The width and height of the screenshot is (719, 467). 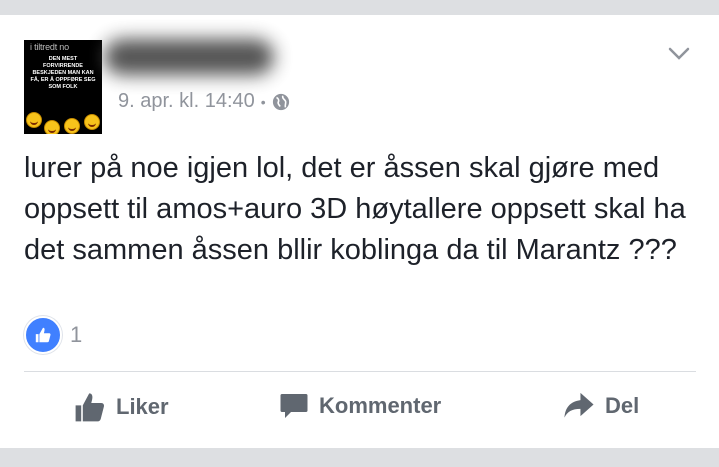 What do you see at coordinates (360, 371) in the screenshot?
I see `divider` at bounding box center [360, 371].